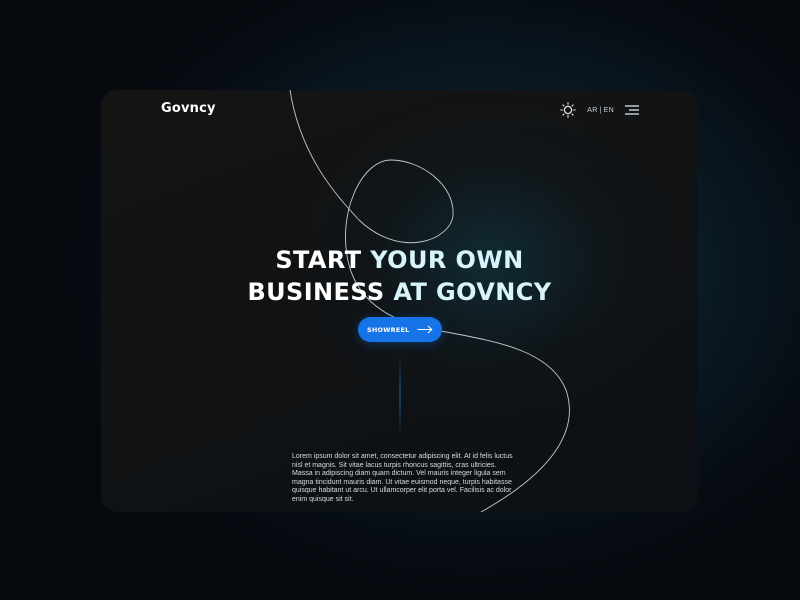 This screenshot has height=600, width=800. I want to click on arrow-right-icon, so click(425, 329).